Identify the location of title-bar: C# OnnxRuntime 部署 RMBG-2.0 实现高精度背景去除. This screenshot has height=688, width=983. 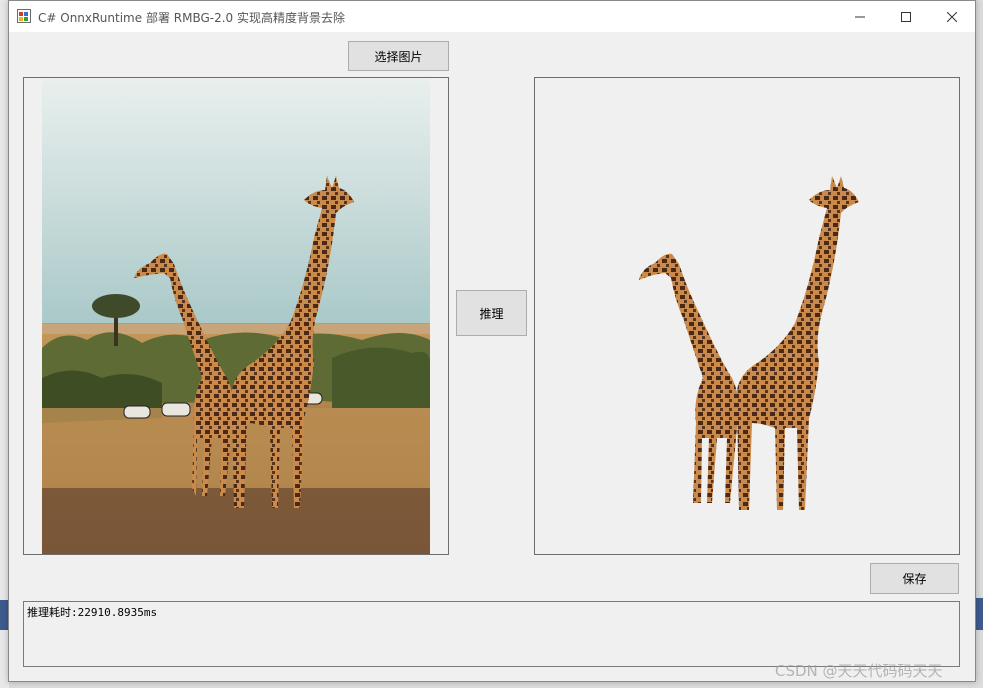
(492, 16).